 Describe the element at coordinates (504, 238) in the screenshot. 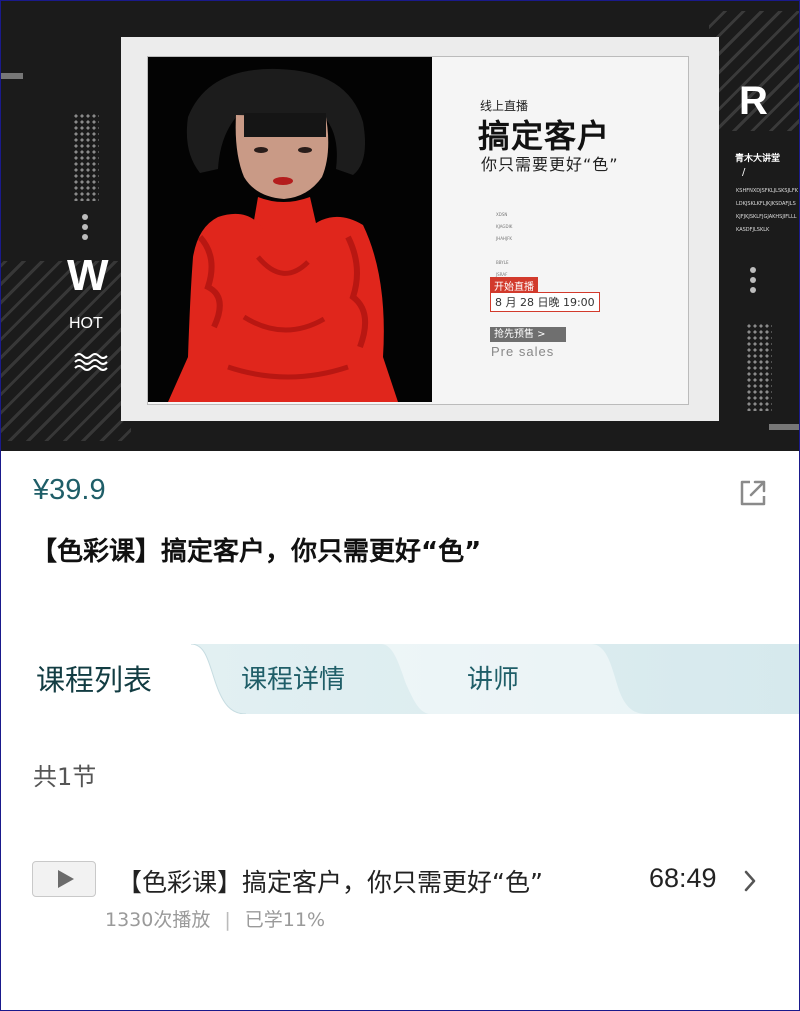

I see `fine-print-line: JHAHJFK` at that location.